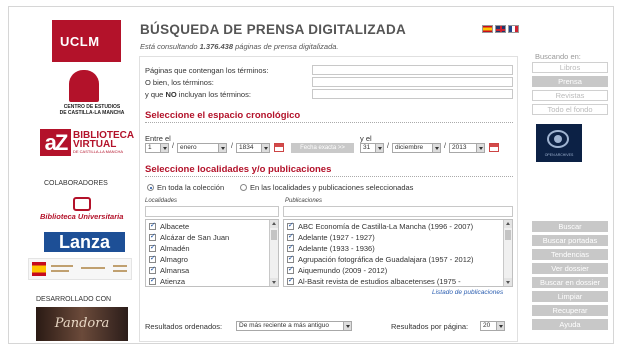 The width and height of the screenshot is (618, 346). What do you see at coordinates (412, 94) in the screenshot?
I see `exclude-terms-input` at bounding box center [412, 94].